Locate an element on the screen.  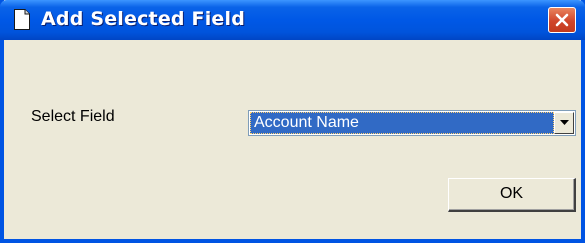
field-select-value: Account Name is located at coordinates (402, 123).